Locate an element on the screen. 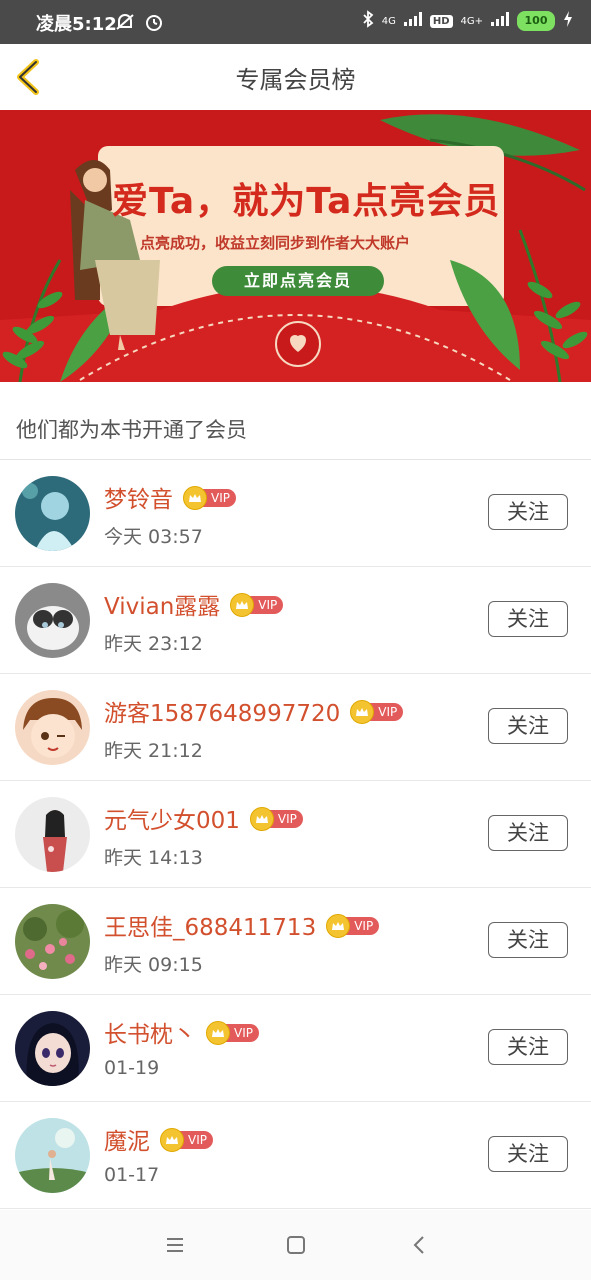 This screenshot has height=1280, width=591. member-name: 王思佳_688411713 VIP is located at coordinates (242, 925).